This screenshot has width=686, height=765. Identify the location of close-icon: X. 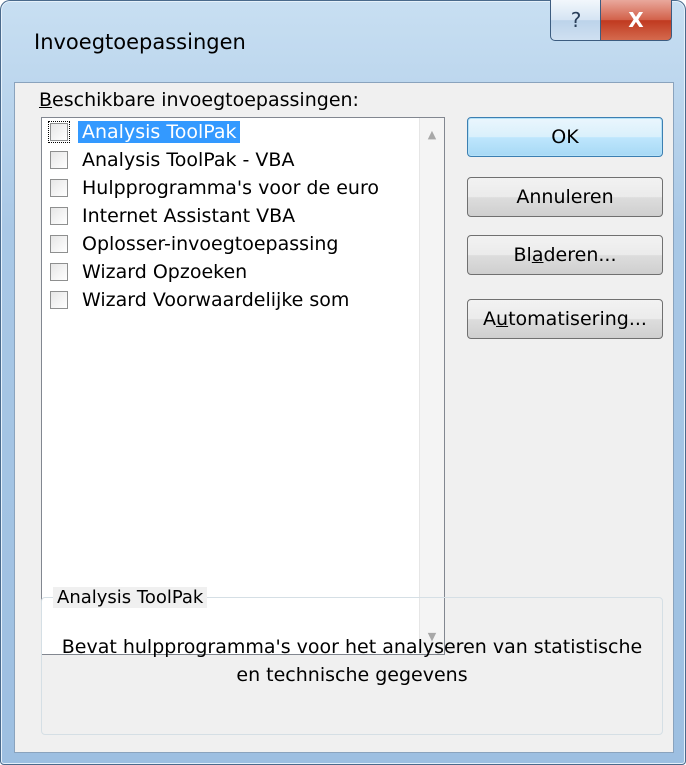
(636, 20).